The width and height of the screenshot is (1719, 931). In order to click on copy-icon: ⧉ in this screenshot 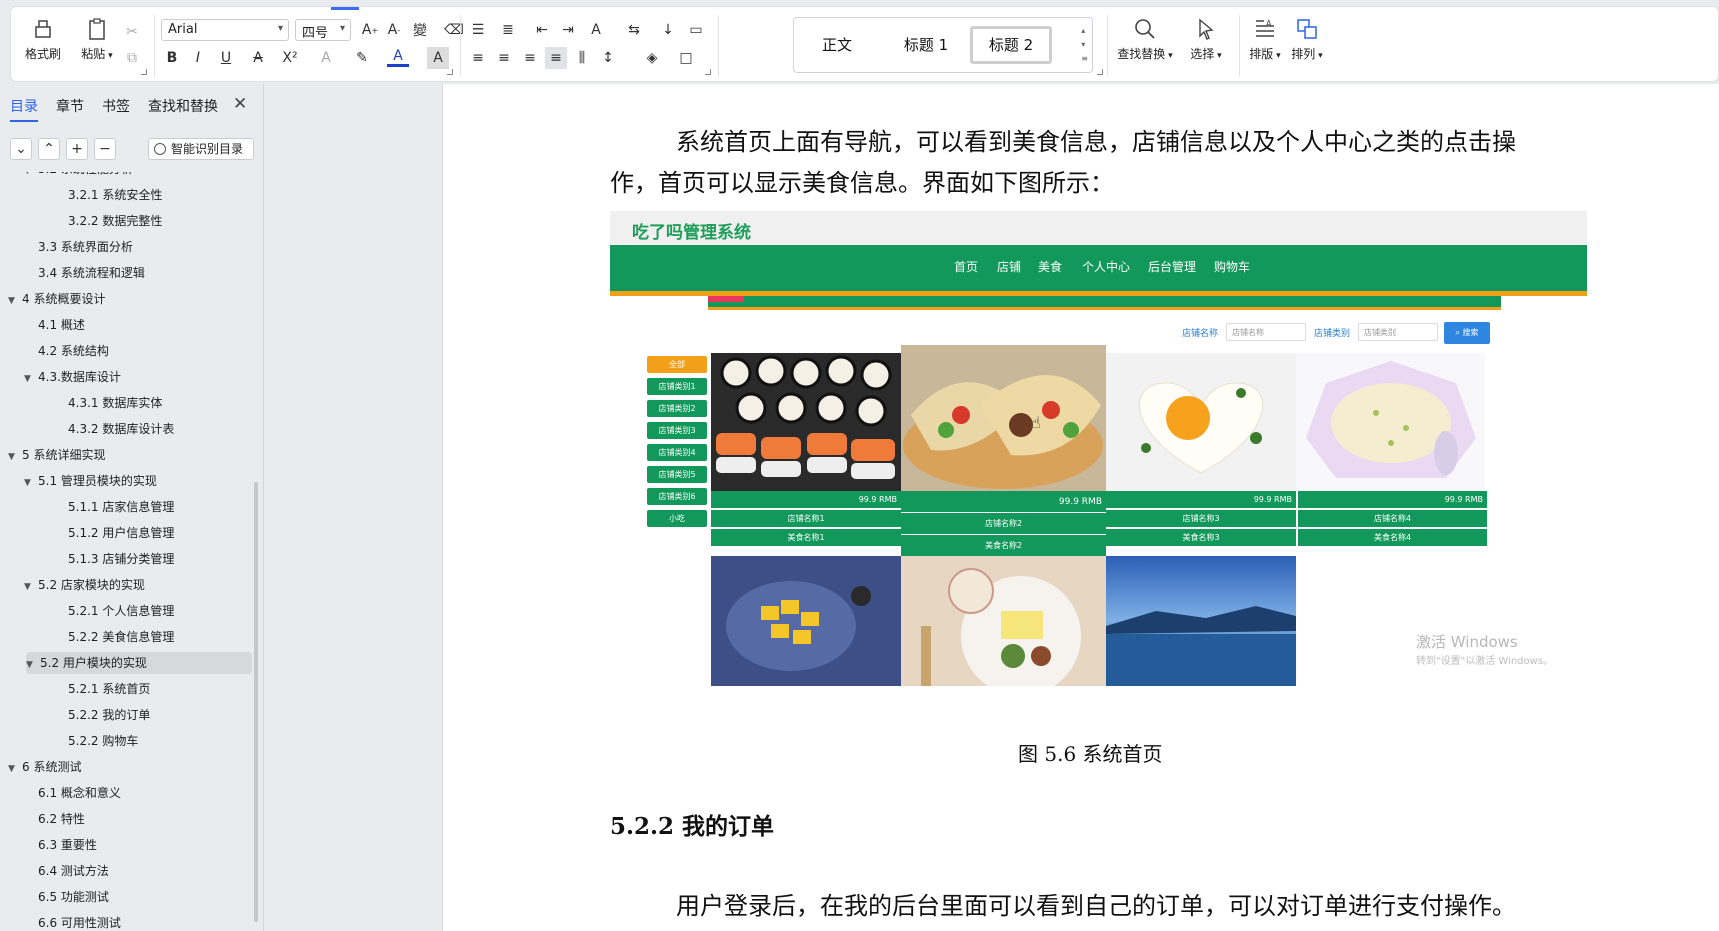, I will do `click(132, 58)`.